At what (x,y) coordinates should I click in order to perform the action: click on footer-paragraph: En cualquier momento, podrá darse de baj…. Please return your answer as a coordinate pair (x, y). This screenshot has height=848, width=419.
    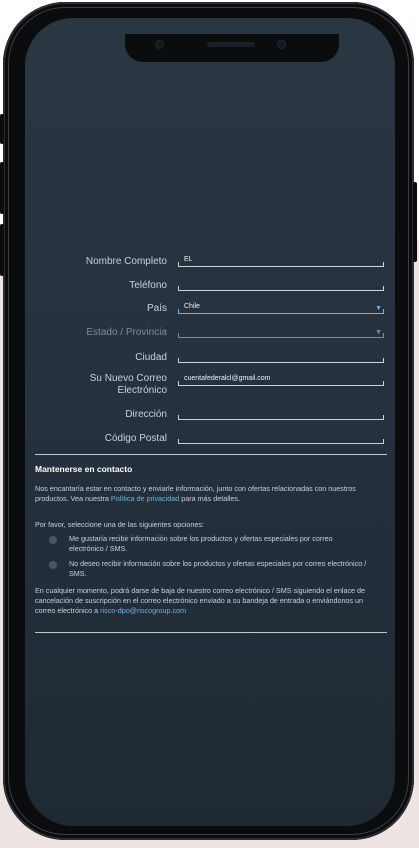
    Looking at the image, I should click on (210, 601).